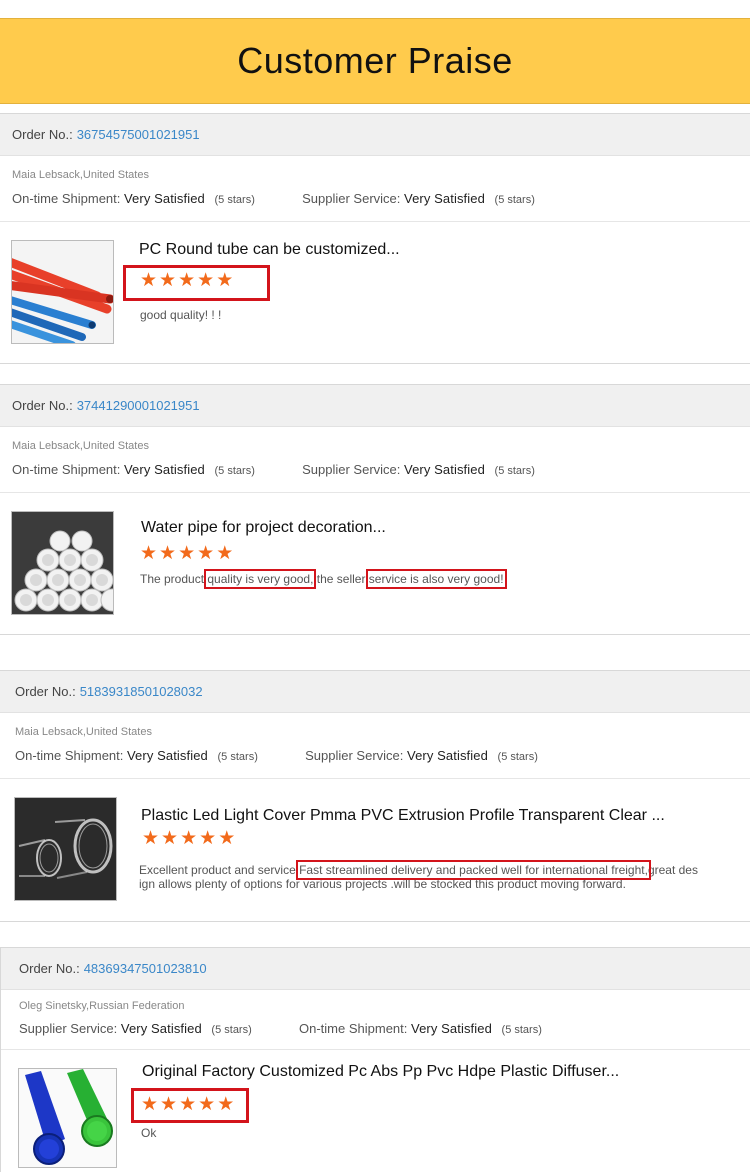 The image size is (750, 1172). I want to click on page-title: Customer Praise, so click(375, 60).